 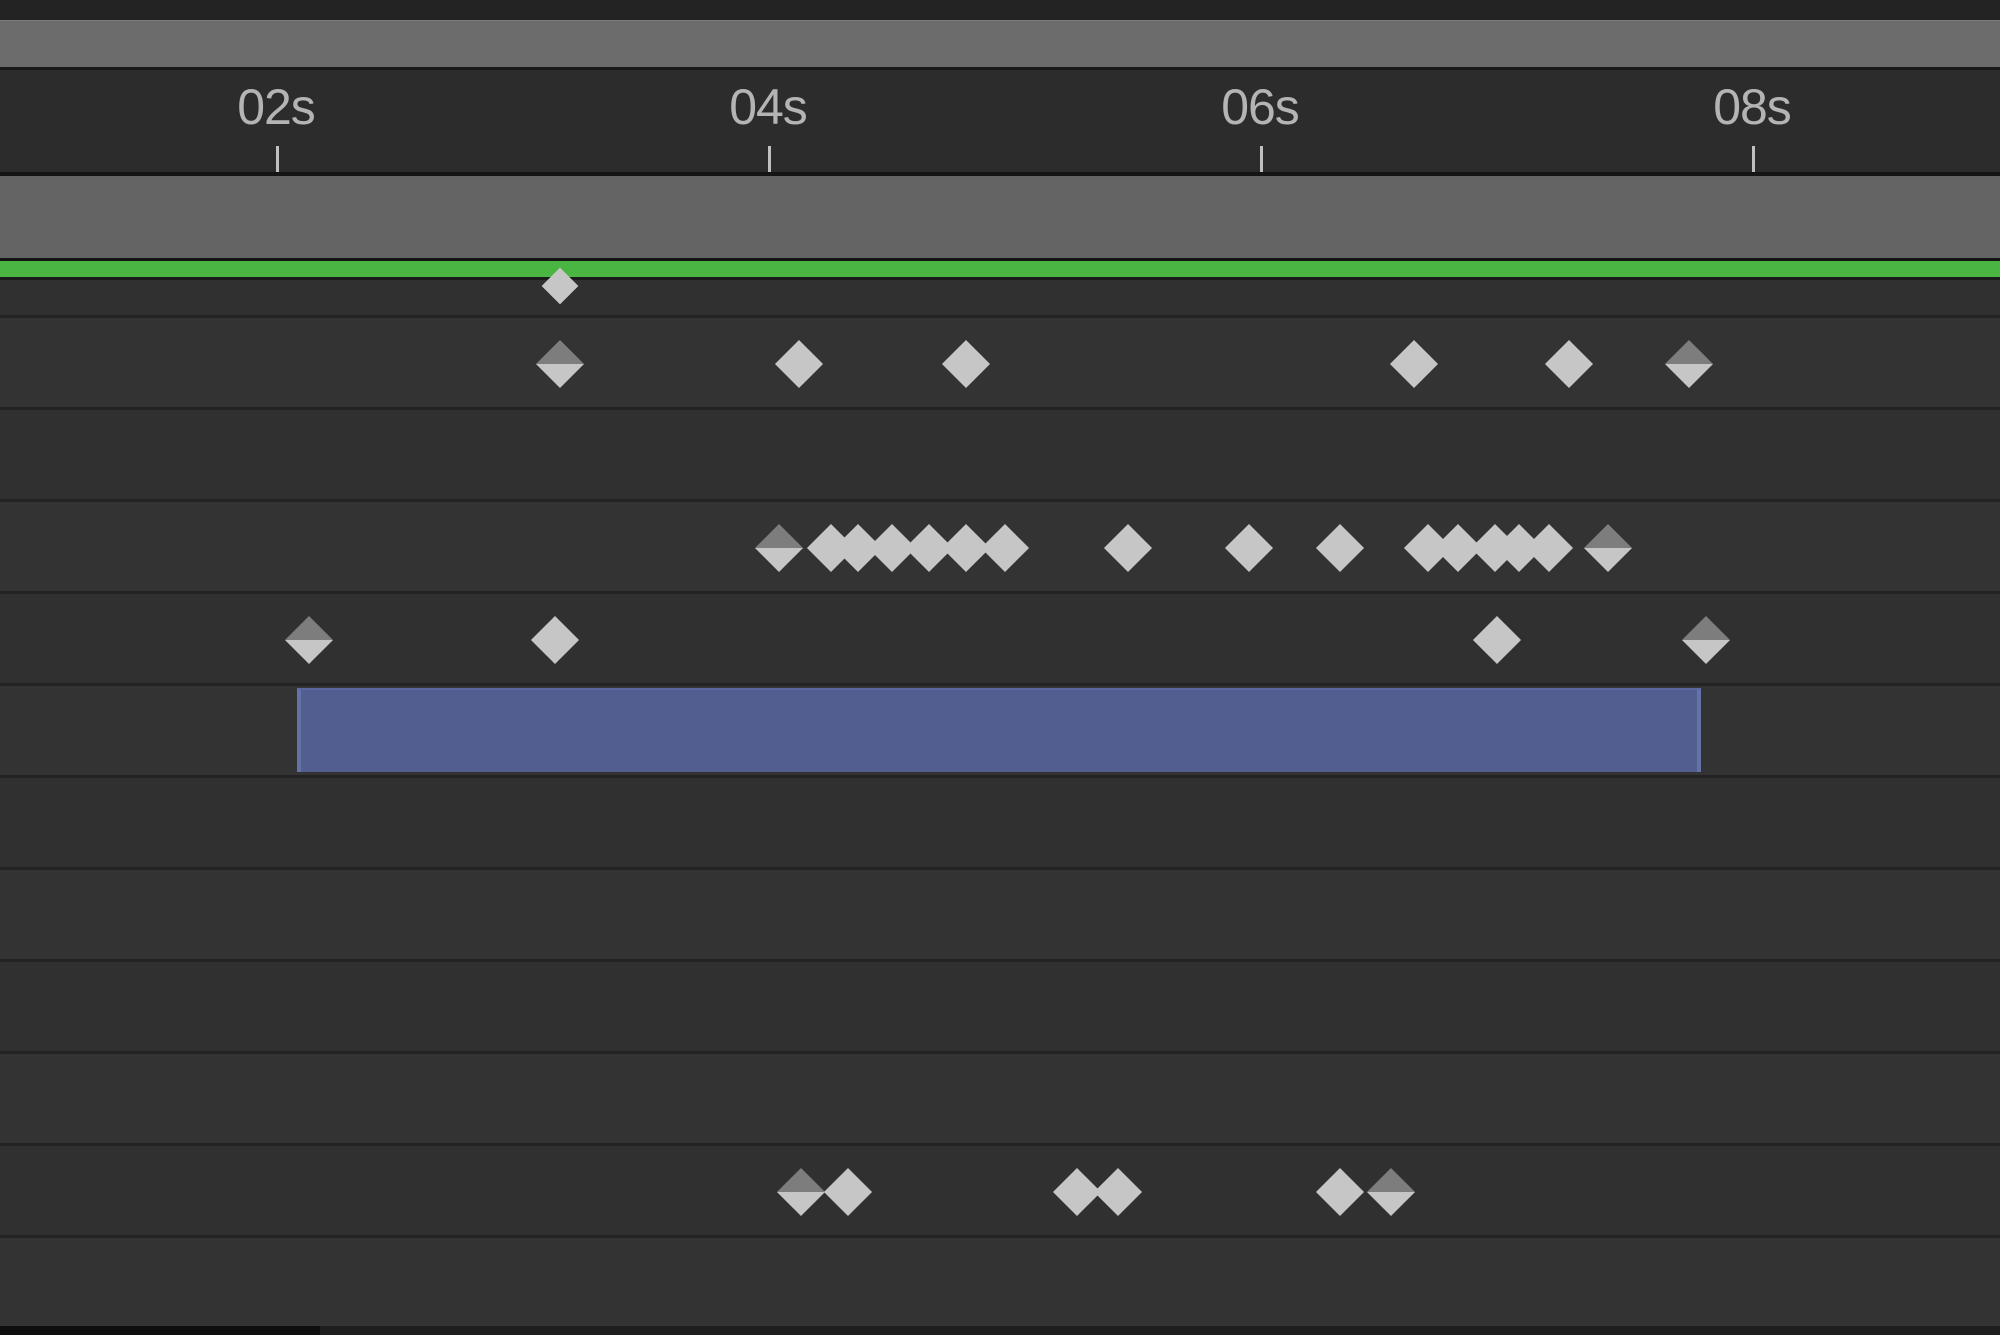 I want to click on ruler-tick-label: 06s, so click(x=1260, y=107).